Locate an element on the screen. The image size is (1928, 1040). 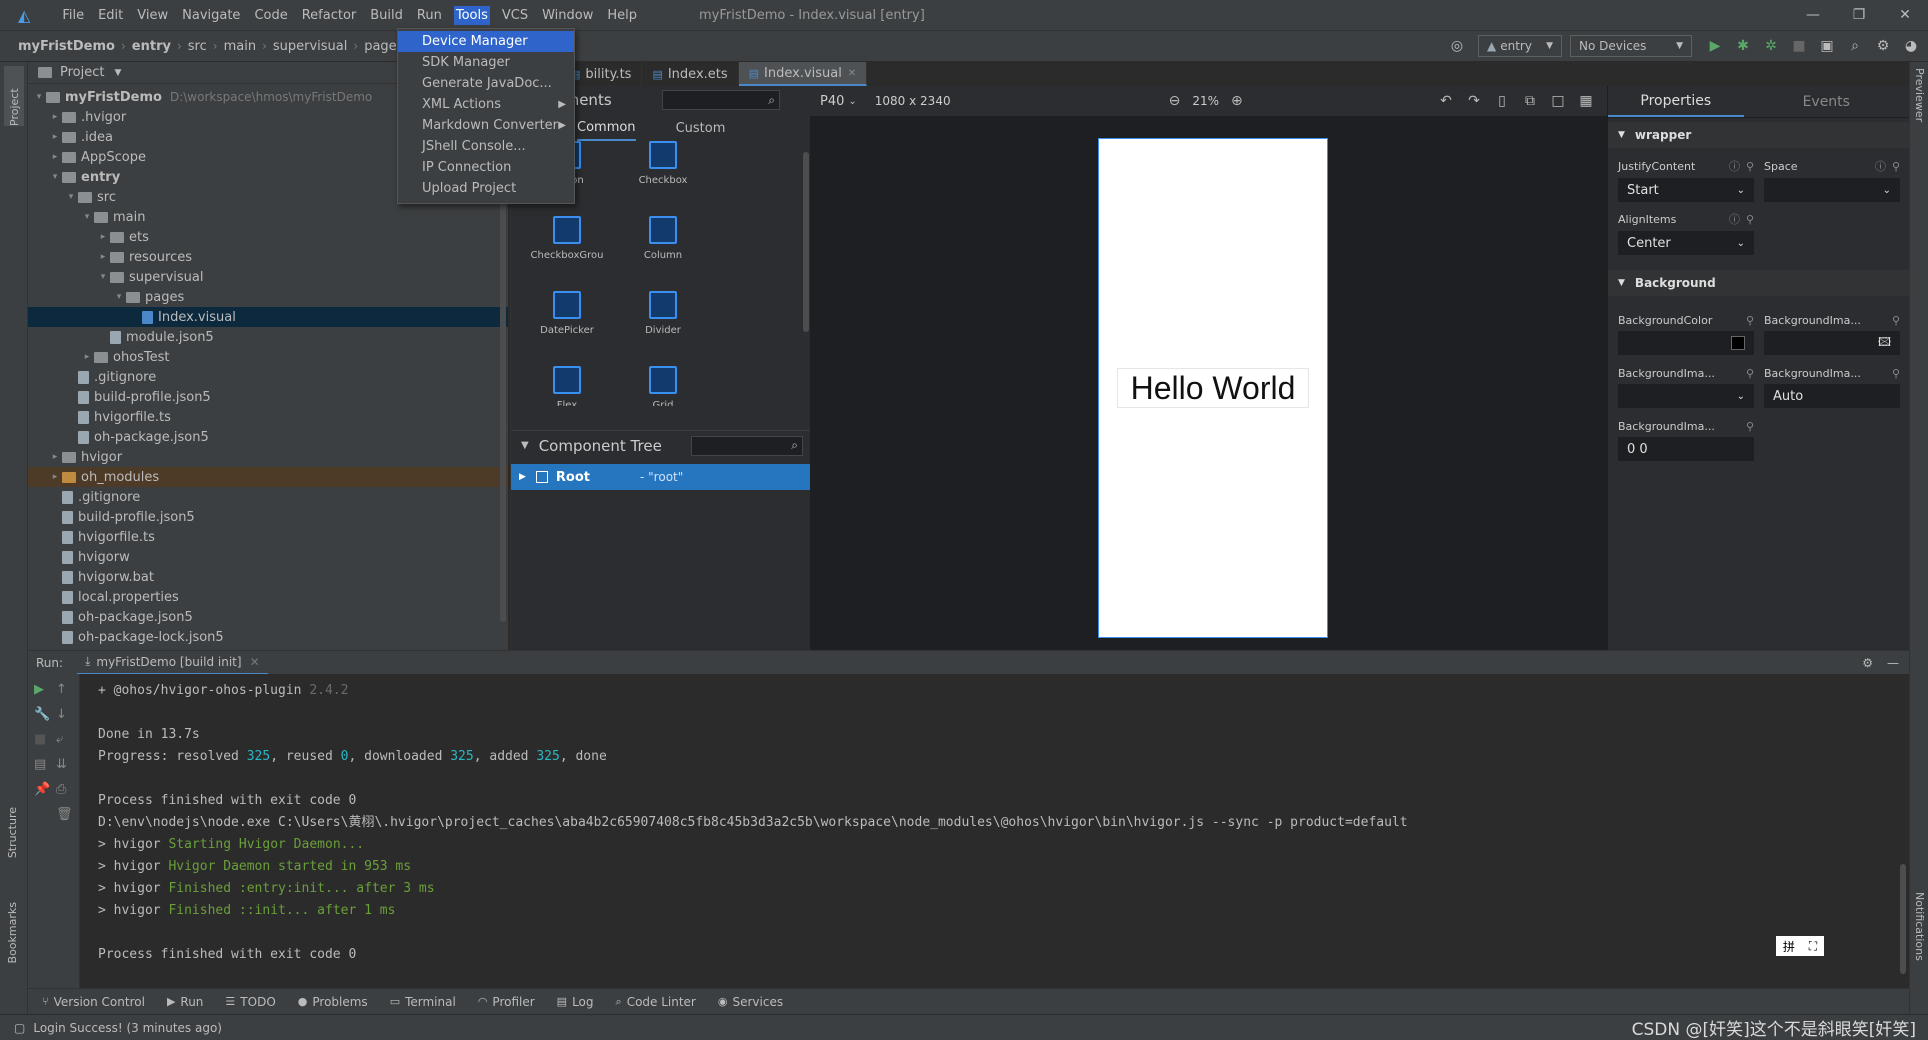
align-items-select: Center ⌄ is located at coordinates (1686, 243).